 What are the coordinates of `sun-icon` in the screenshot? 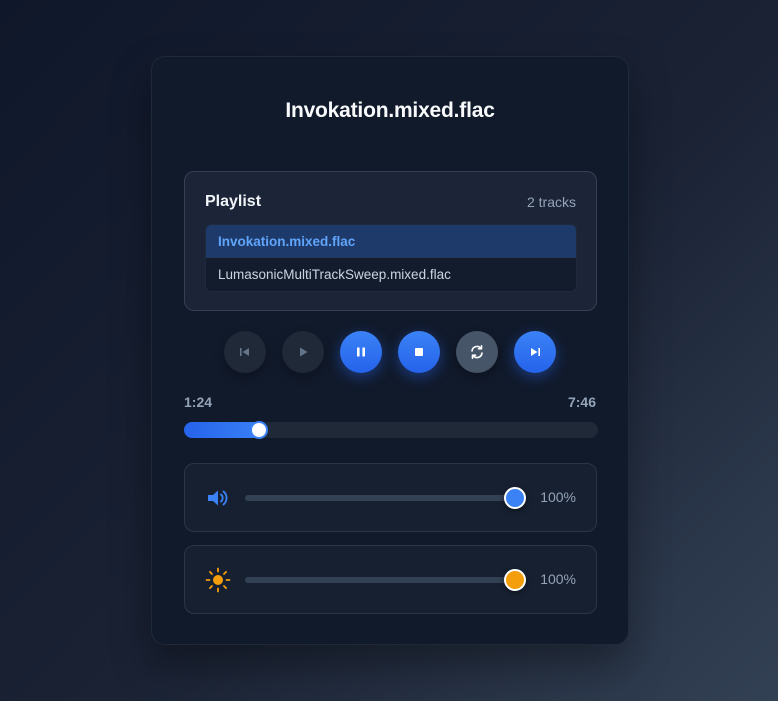 It's located at (218, 580).